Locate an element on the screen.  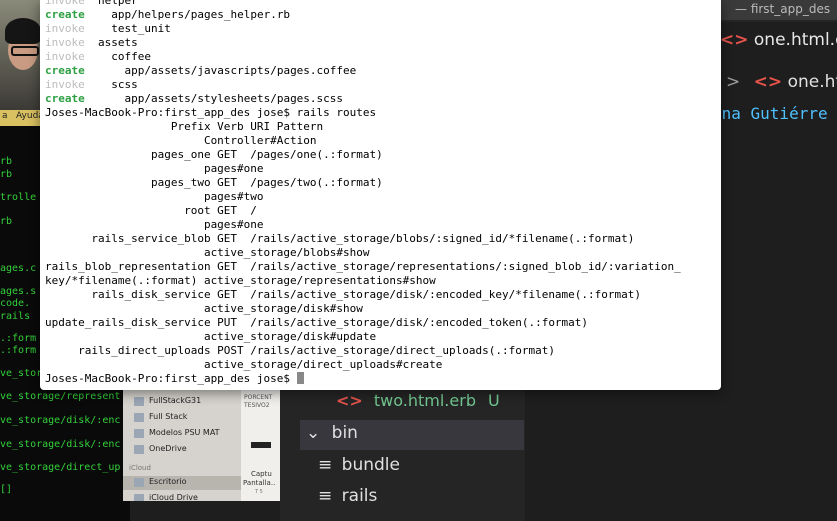
generator-line: invoke test_unit is located at coordinates (108, 28).